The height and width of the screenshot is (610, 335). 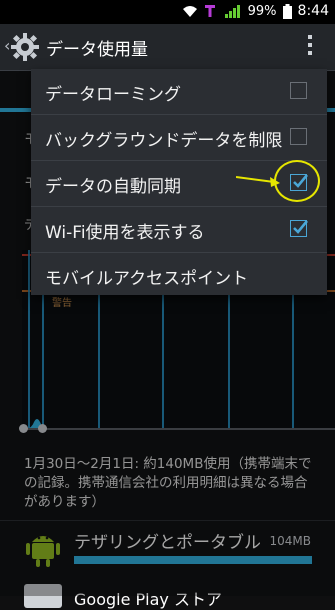 I want to click on battery-icon, so click(x=287, y=11).